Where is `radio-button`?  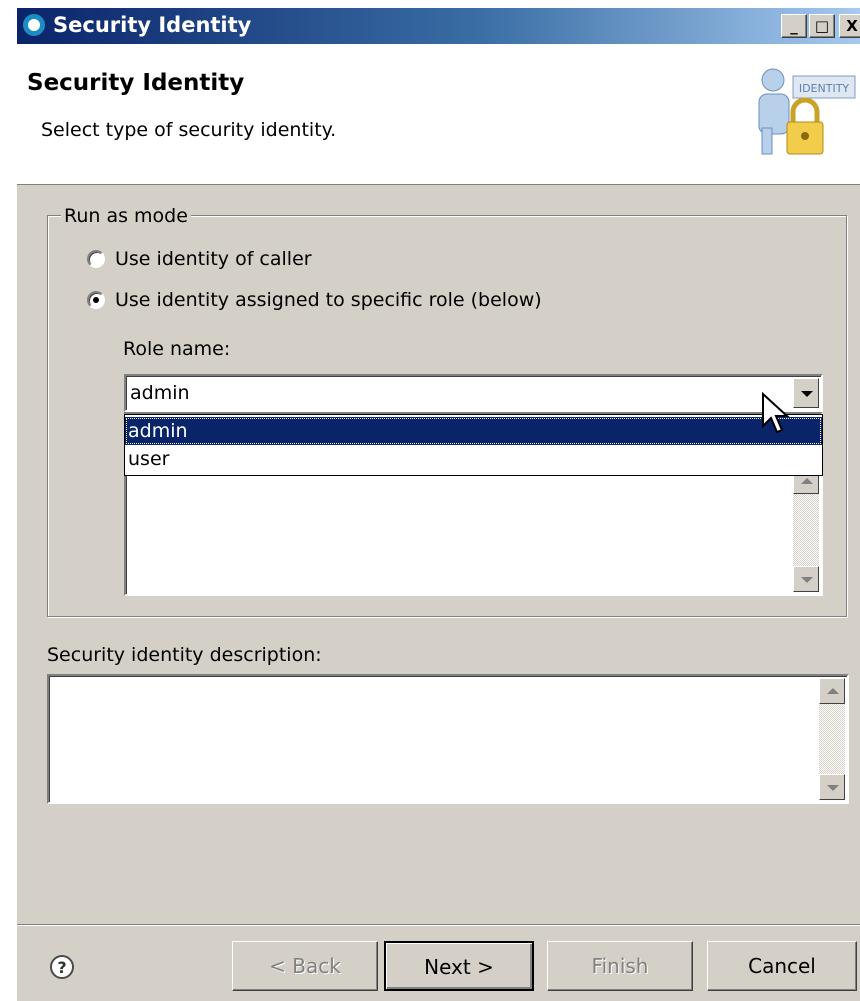
radio-button is located at coordinates (96, 259).